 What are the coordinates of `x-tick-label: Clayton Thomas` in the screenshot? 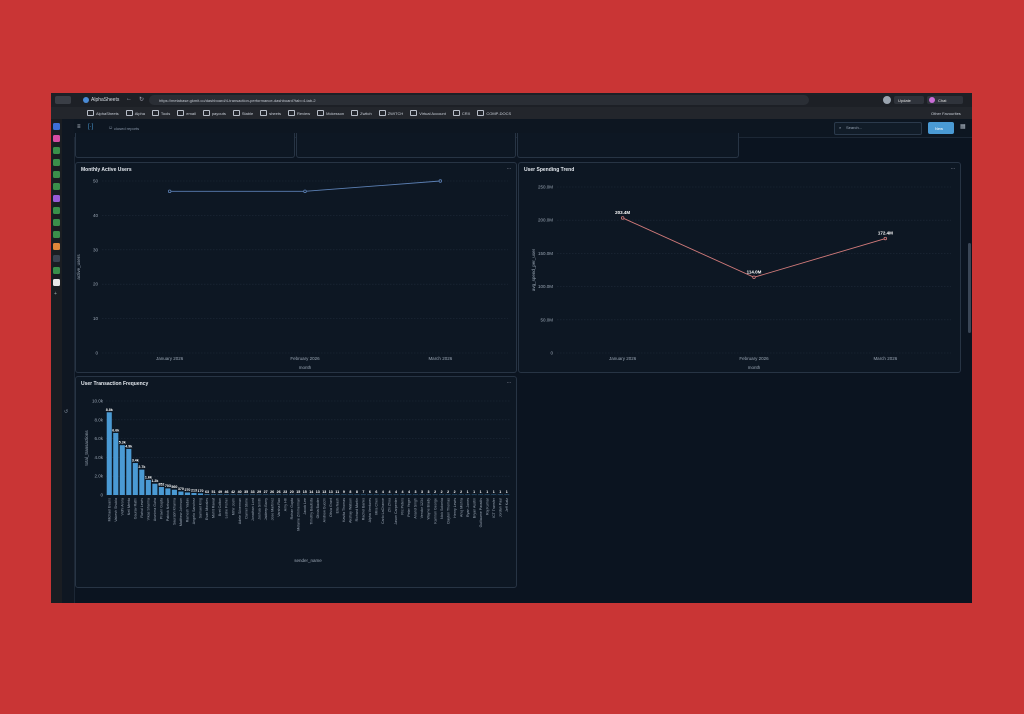 It's located at (448, 511).